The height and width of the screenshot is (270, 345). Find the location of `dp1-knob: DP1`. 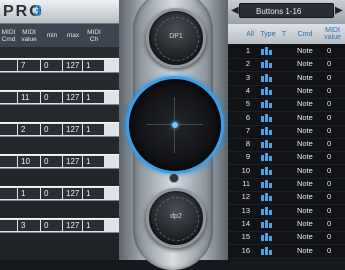

dp1-knob: DP1 is located at coordinates (176, 38).